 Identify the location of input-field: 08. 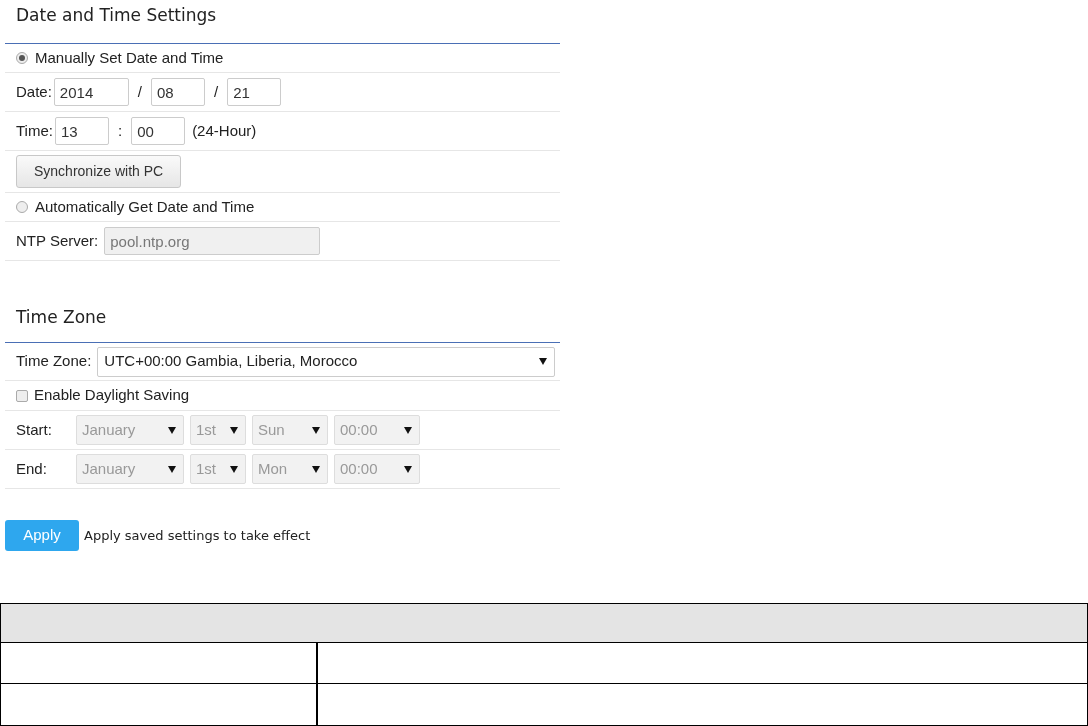
(178, 92).